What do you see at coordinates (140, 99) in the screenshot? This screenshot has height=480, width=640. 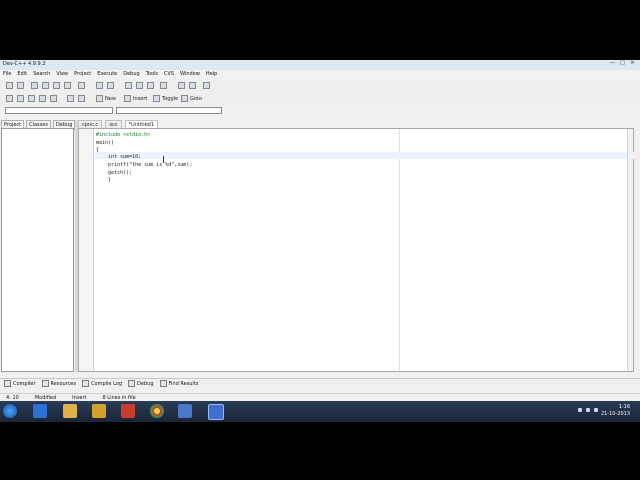 I see `insert-label: Insert` at bounding box center [140, 99].